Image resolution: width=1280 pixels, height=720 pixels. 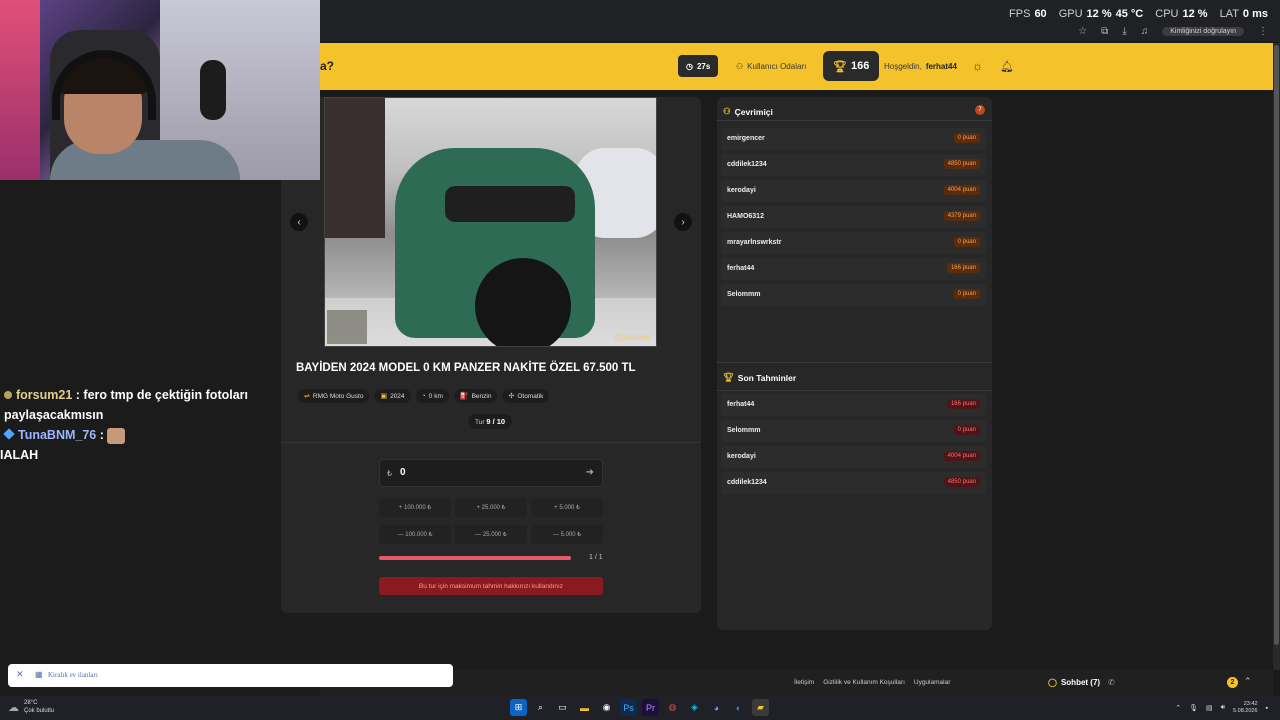 I want to click on online-player-row: ferhat44 166 puan, so click(x=853, y=269).